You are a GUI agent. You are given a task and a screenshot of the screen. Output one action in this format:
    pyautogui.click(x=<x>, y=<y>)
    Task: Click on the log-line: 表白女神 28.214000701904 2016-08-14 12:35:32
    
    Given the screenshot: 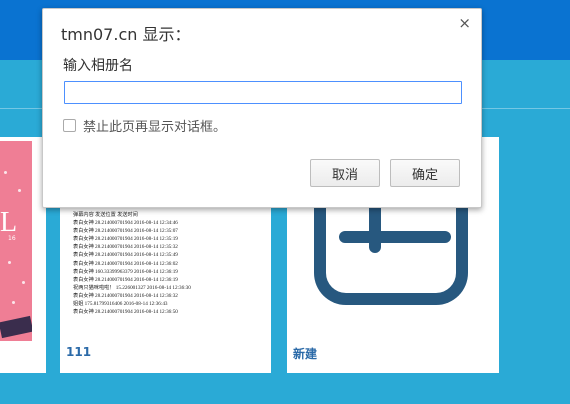 What is the action you would take?
    pyautogui.click(x=125, y=247)
    